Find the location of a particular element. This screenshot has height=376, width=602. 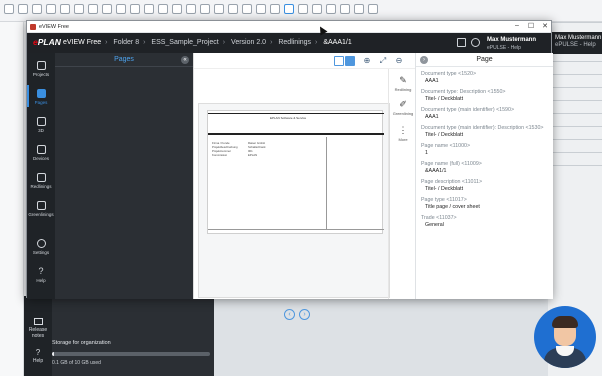

breadcrumb-item: Redlinings is located at coordinates (294, 42).